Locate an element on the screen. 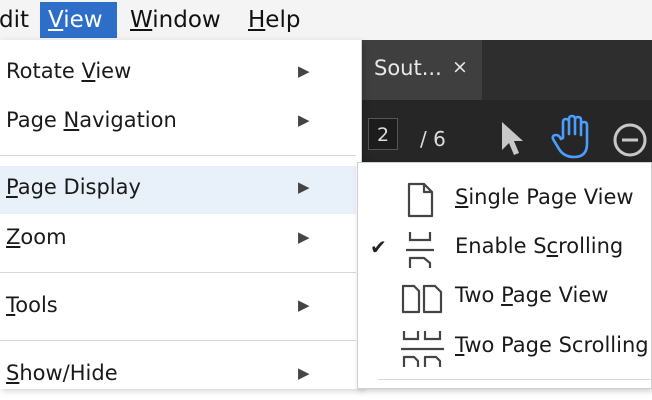 The image size is (652, 400). menu-bar: dit View Window Help is located at coordinates (326, 20).